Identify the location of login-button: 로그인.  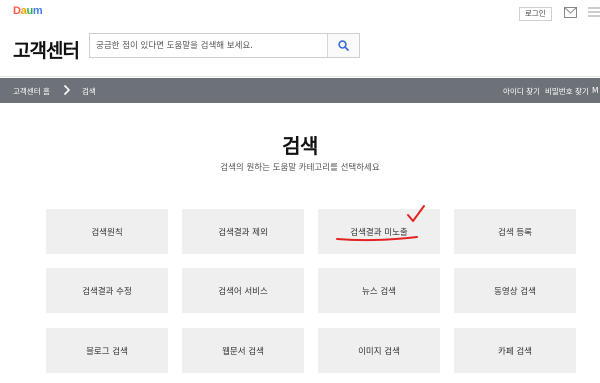
(535, 14).